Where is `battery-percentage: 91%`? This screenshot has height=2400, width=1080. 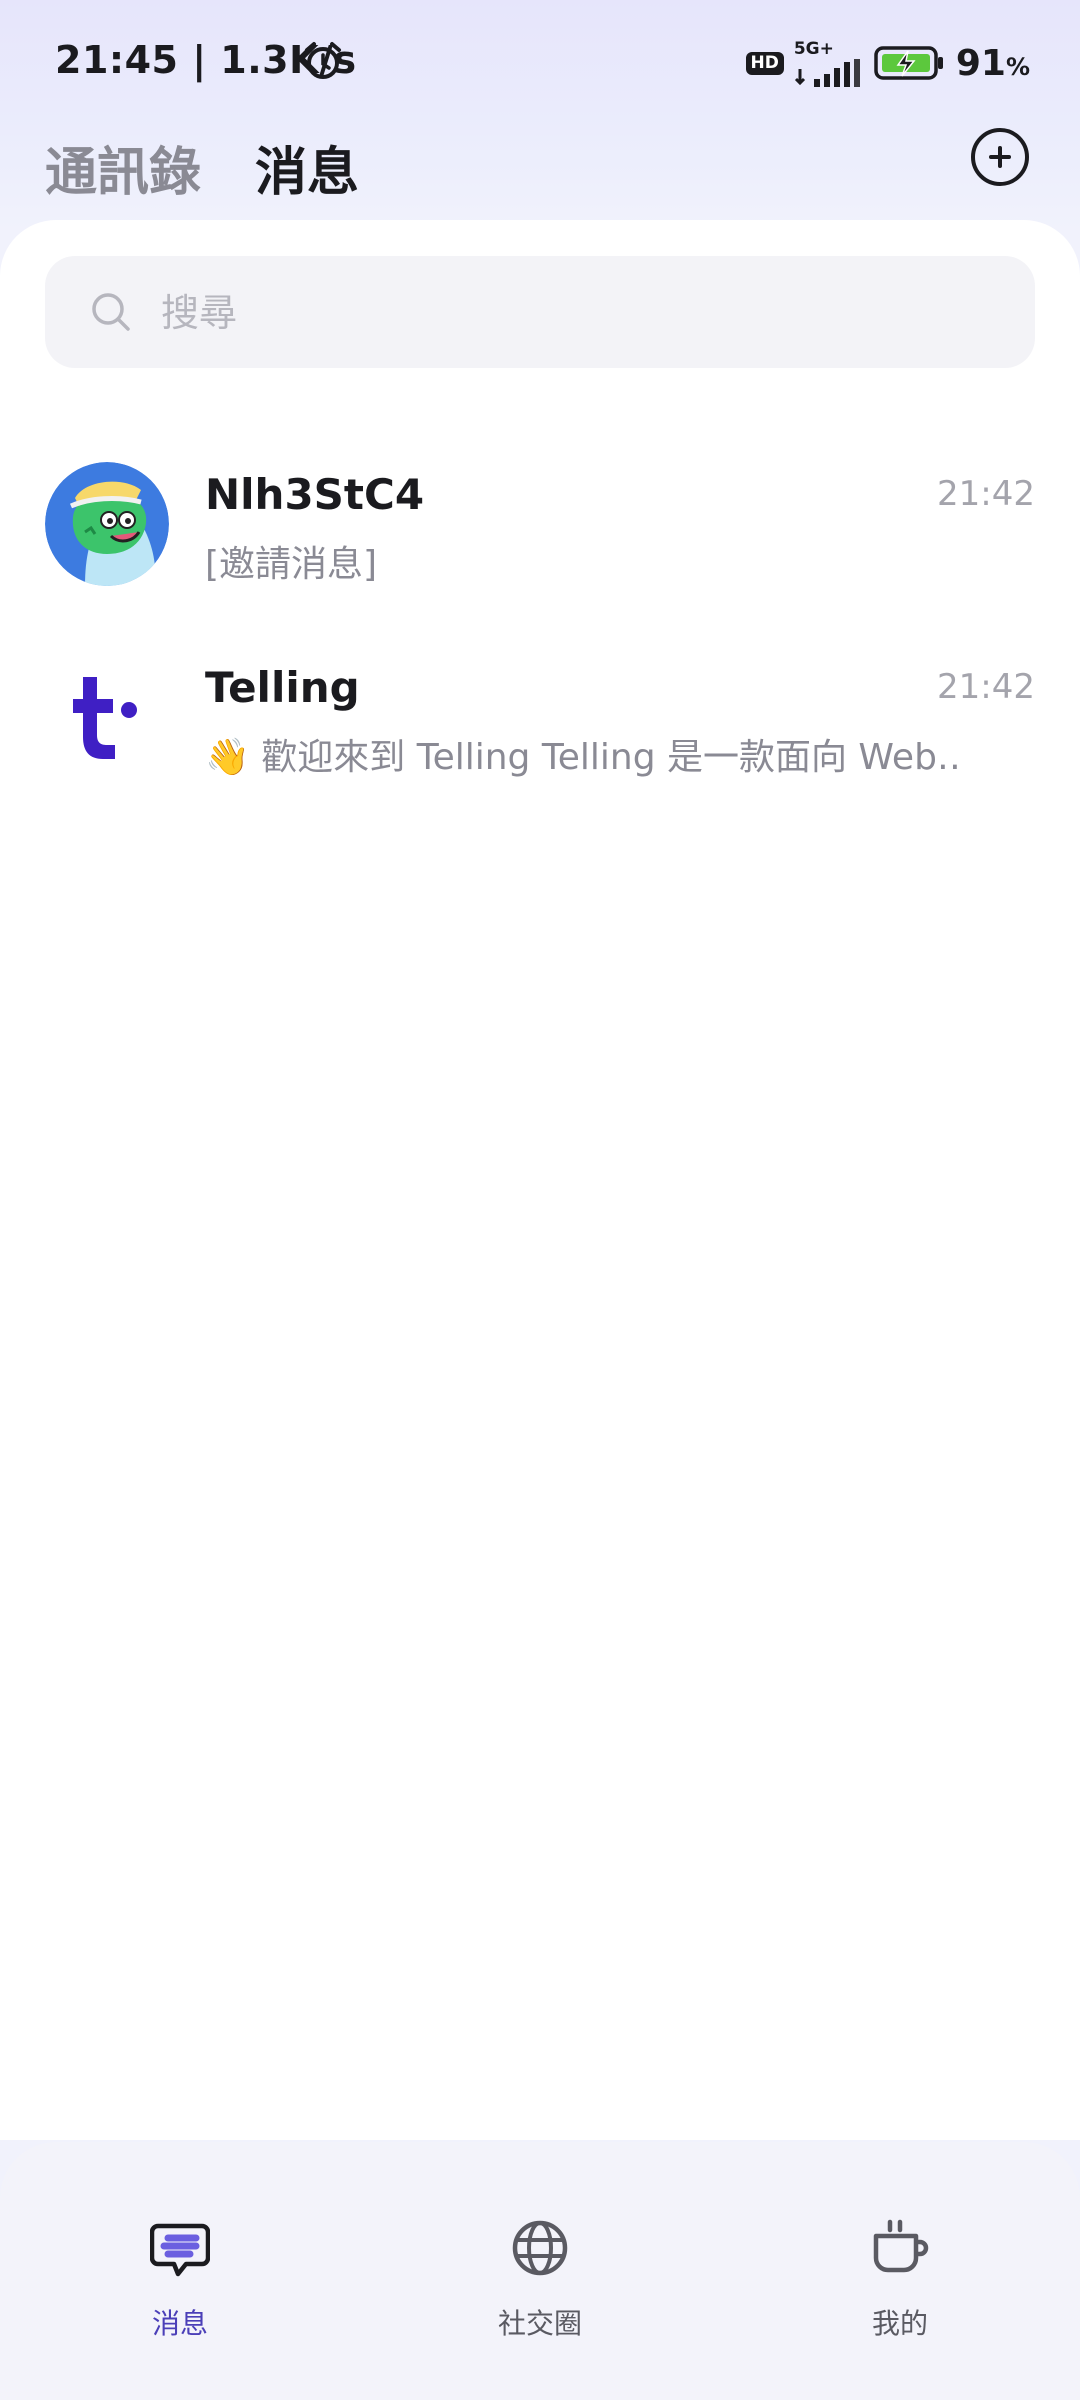
battery-percentage: 91% is located at coordinates (992, 63).